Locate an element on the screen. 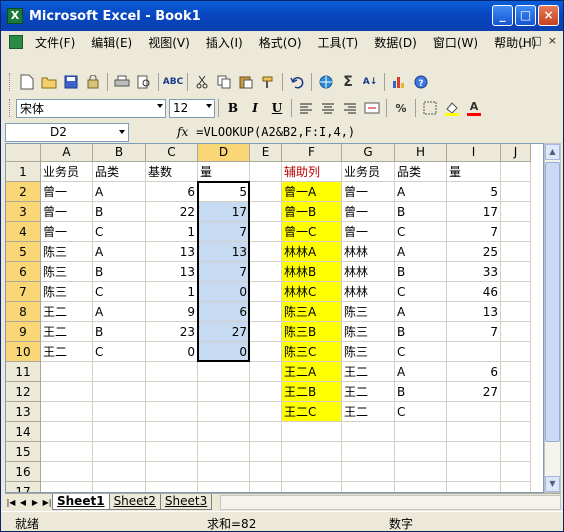 The height and width of the screenshot is (532, 564). cell-e15 is located at coordinates (266, 452).